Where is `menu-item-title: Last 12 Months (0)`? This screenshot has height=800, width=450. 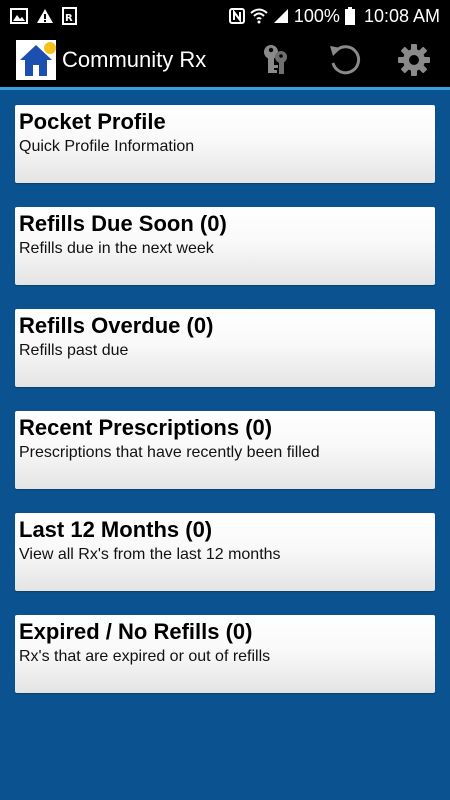 menu-item-title: Last 12 Months (0) is located at coordinates (116, 529).